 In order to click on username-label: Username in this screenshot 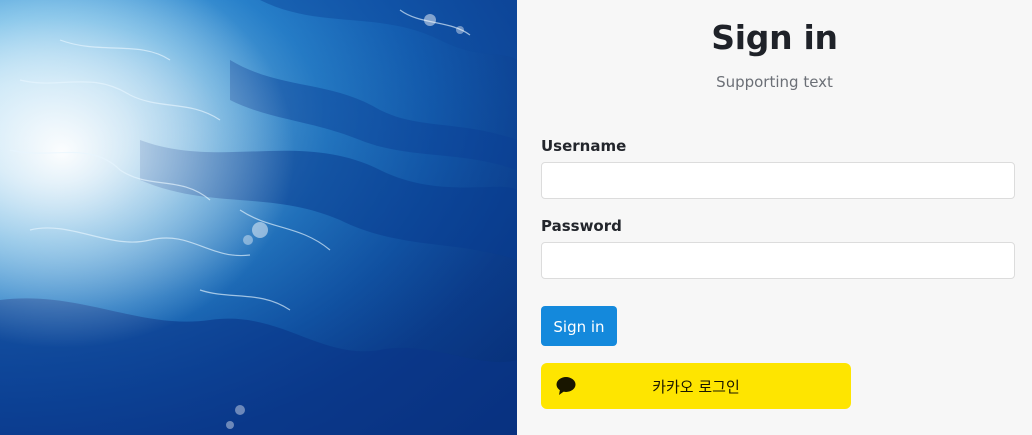, I will do `click(584, 146)`.